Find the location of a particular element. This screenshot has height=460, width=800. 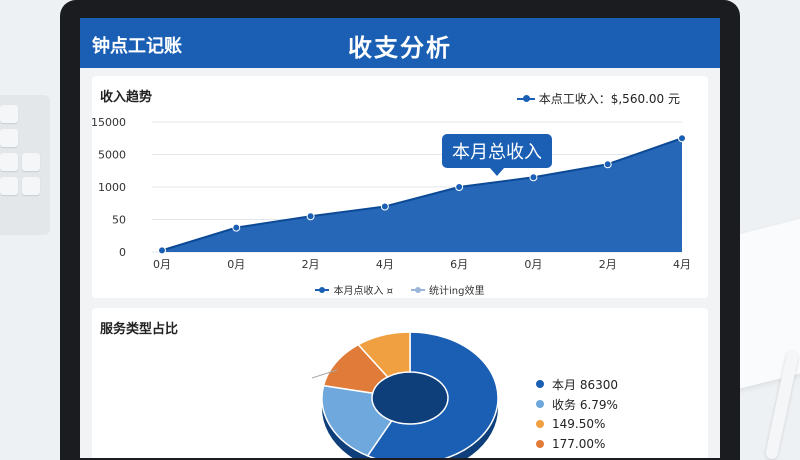

donut-legend-label: 收务 6.79% is located at coordinates (585, 404).